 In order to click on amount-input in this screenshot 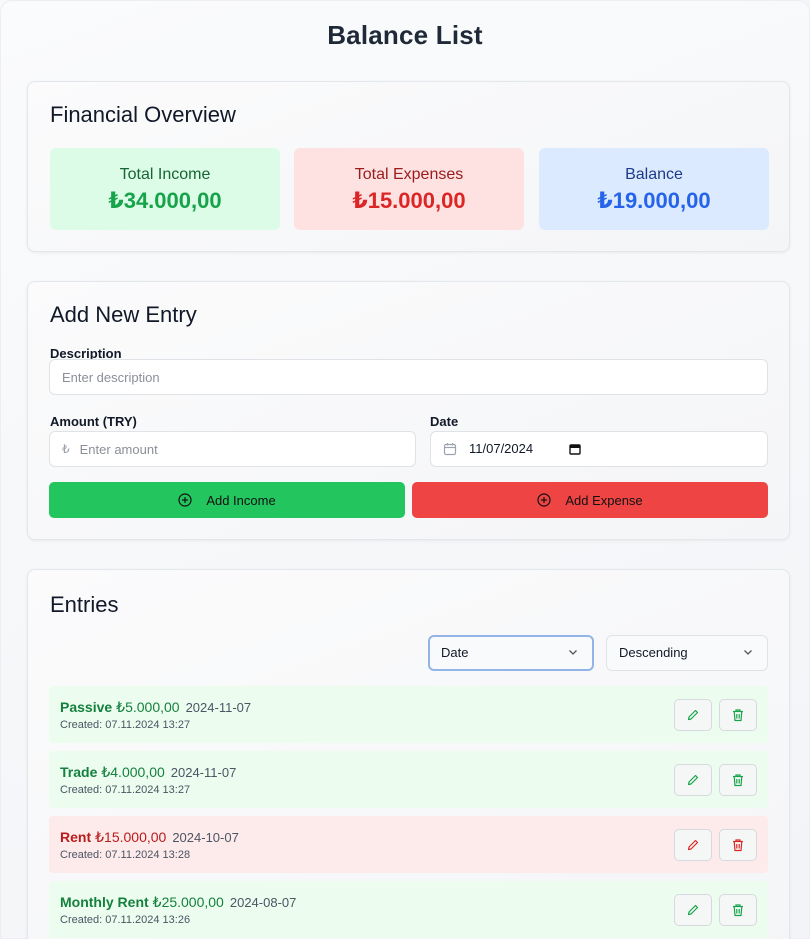, I will do `click(247, 449)`.